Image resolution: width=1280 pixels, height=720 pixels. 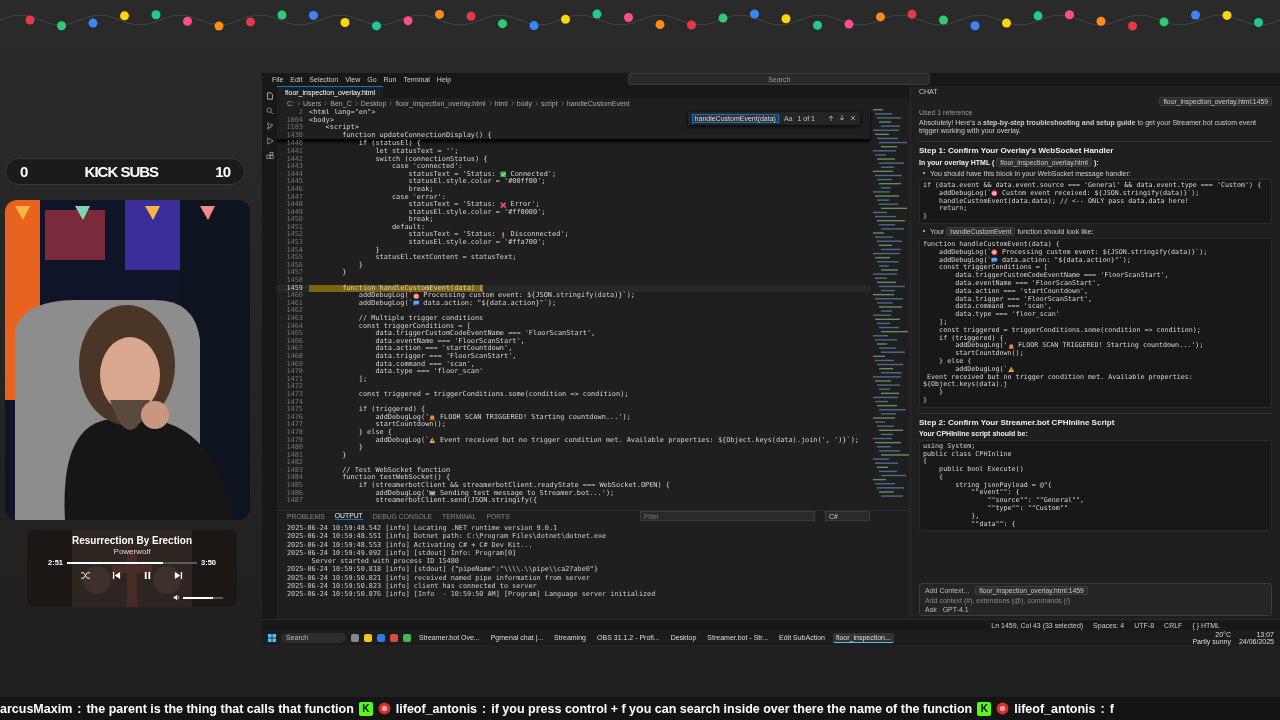 What do you see at coordinates (116, 575) in the screenshot?
I see `previous-icon` at bounding box center [116, 575].